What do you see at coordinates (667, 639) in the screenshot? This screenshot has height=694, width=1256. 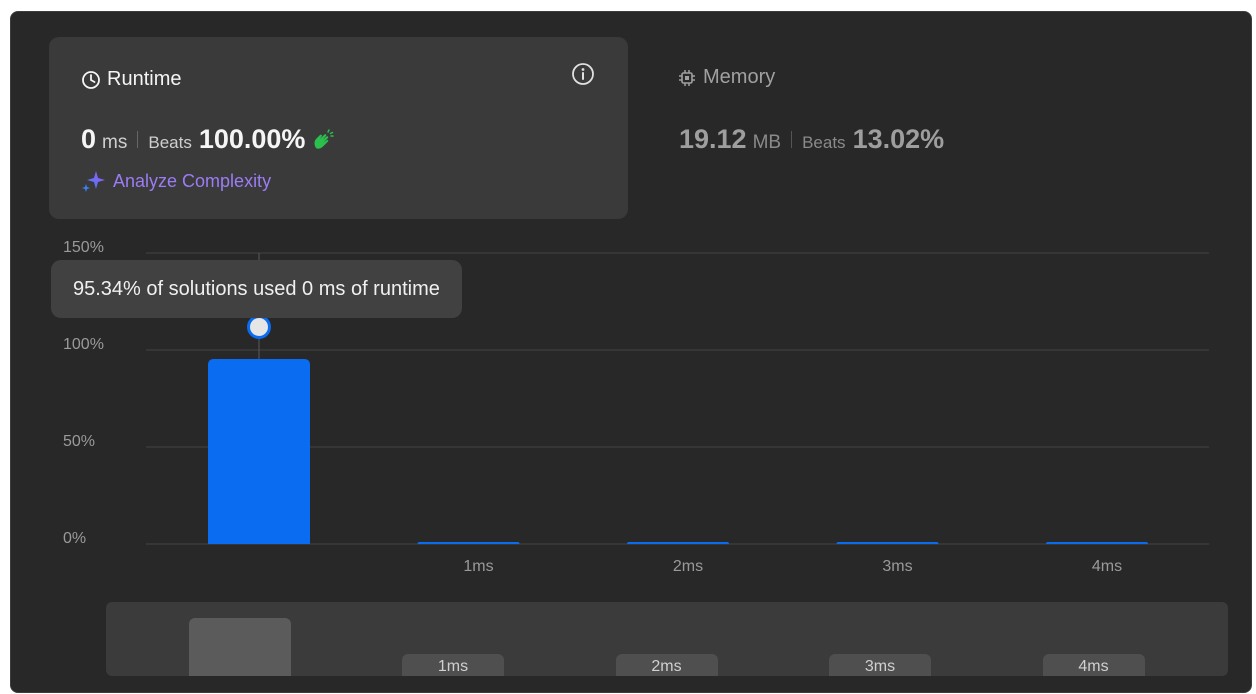 I see `chart-range-selector: 1ms 2ms 3ms 4ms` at bounding box center [667, 639].